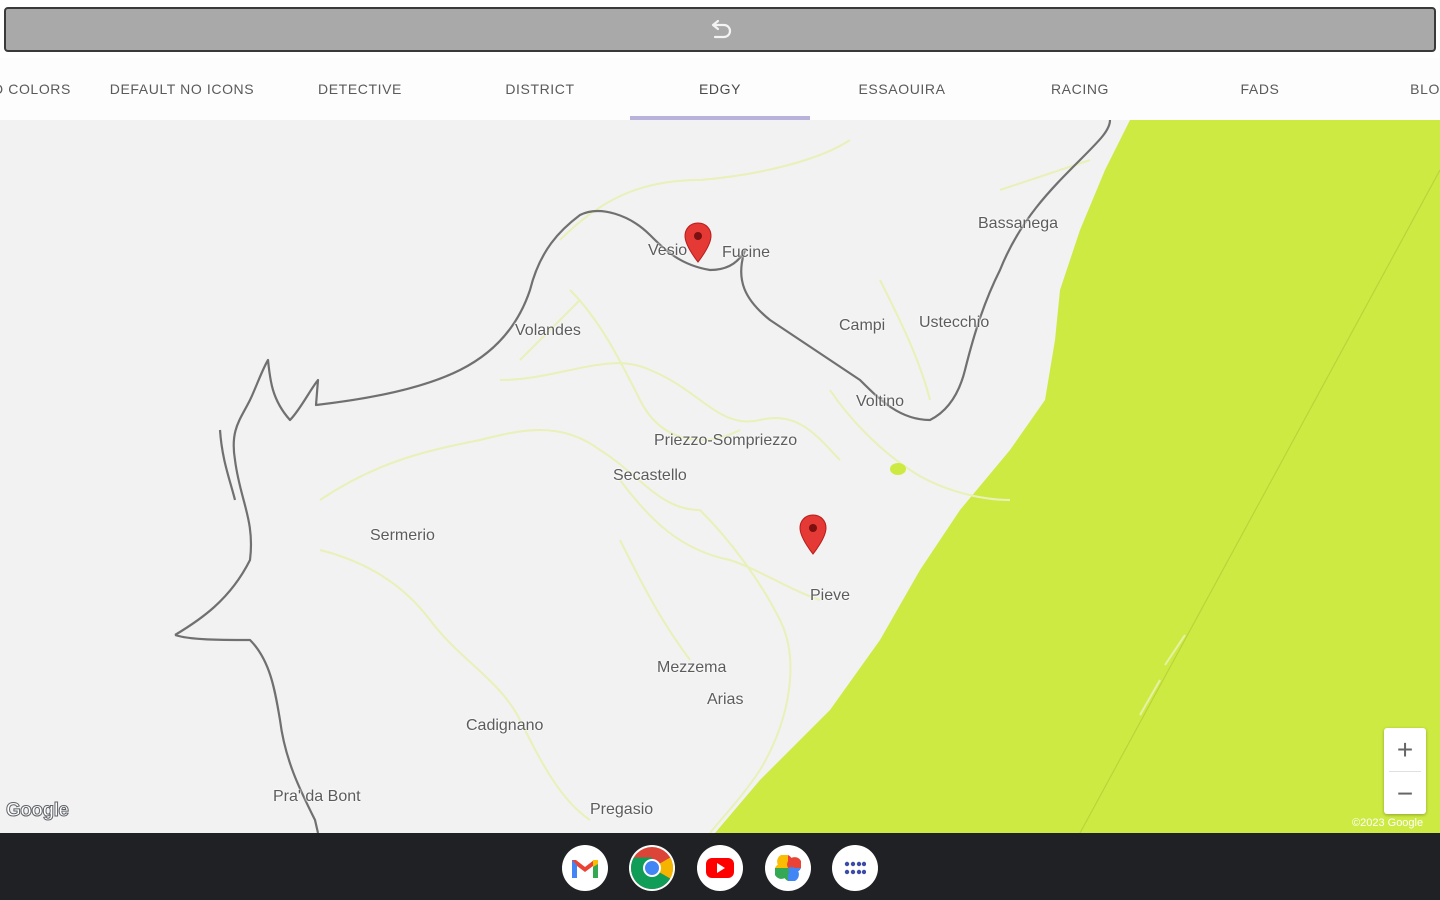  I want to click on place-label: Priezzo-Sompriezzo, so click(726, 440).